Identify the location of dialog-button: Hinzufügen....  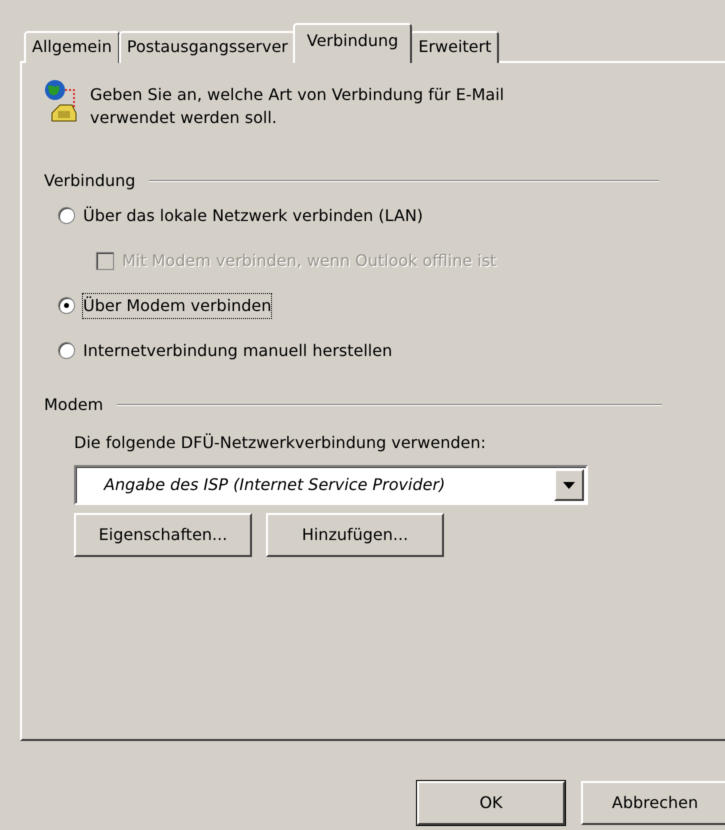
(355, 535).